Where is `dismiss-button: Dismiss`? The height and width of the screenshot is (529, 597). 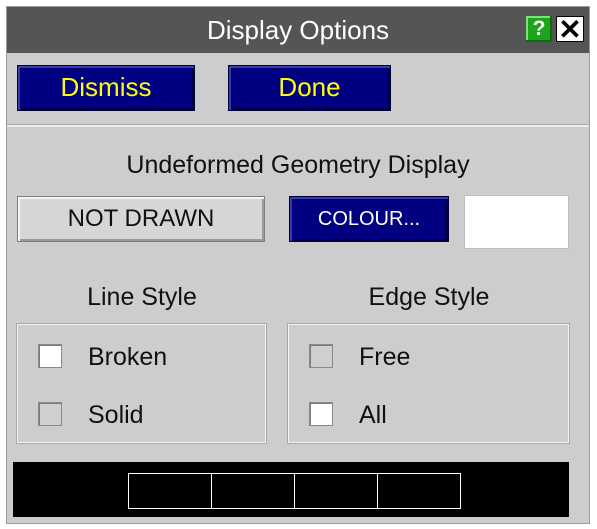
dismiss-button: Dismiss is located at coordinates (106, 88).